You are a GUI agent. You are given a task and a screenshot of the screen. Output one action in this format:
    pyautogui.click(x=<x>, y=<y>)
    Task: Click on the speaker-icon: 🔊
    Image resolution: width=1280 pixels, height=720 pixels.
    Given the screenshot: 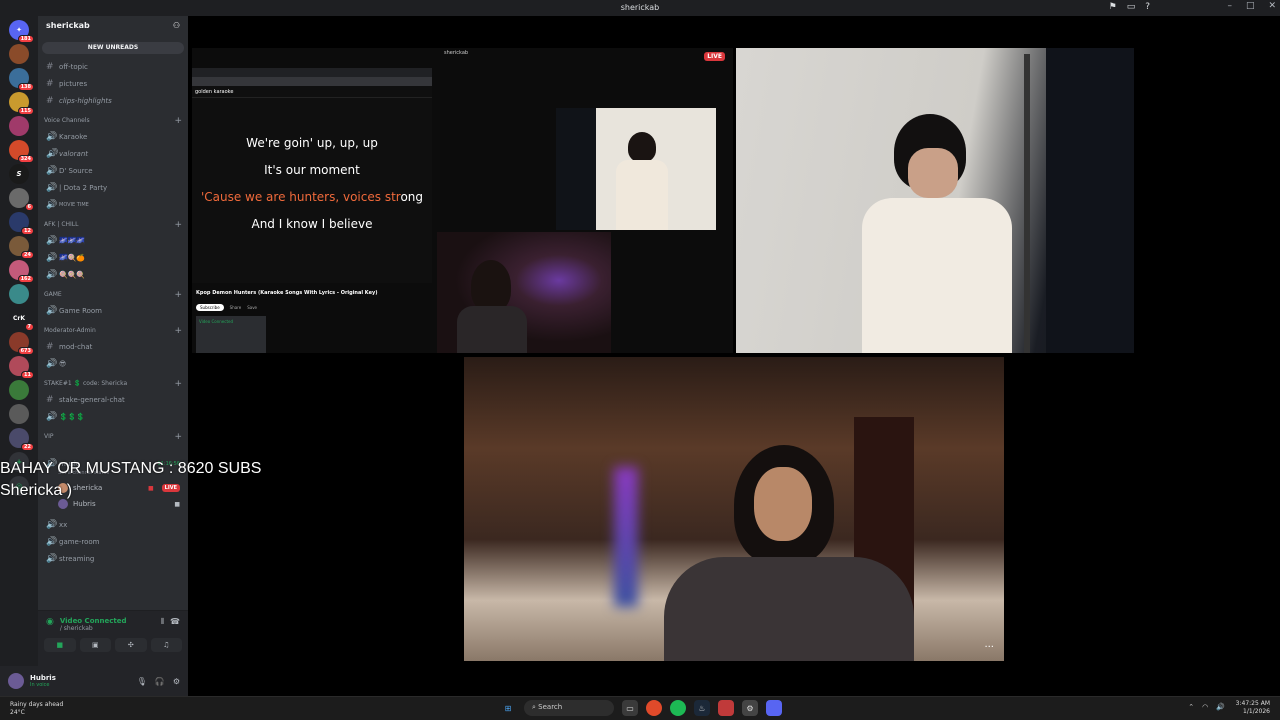 What is the action you would take?
    pyautogui.click(x=52, y=363)
    